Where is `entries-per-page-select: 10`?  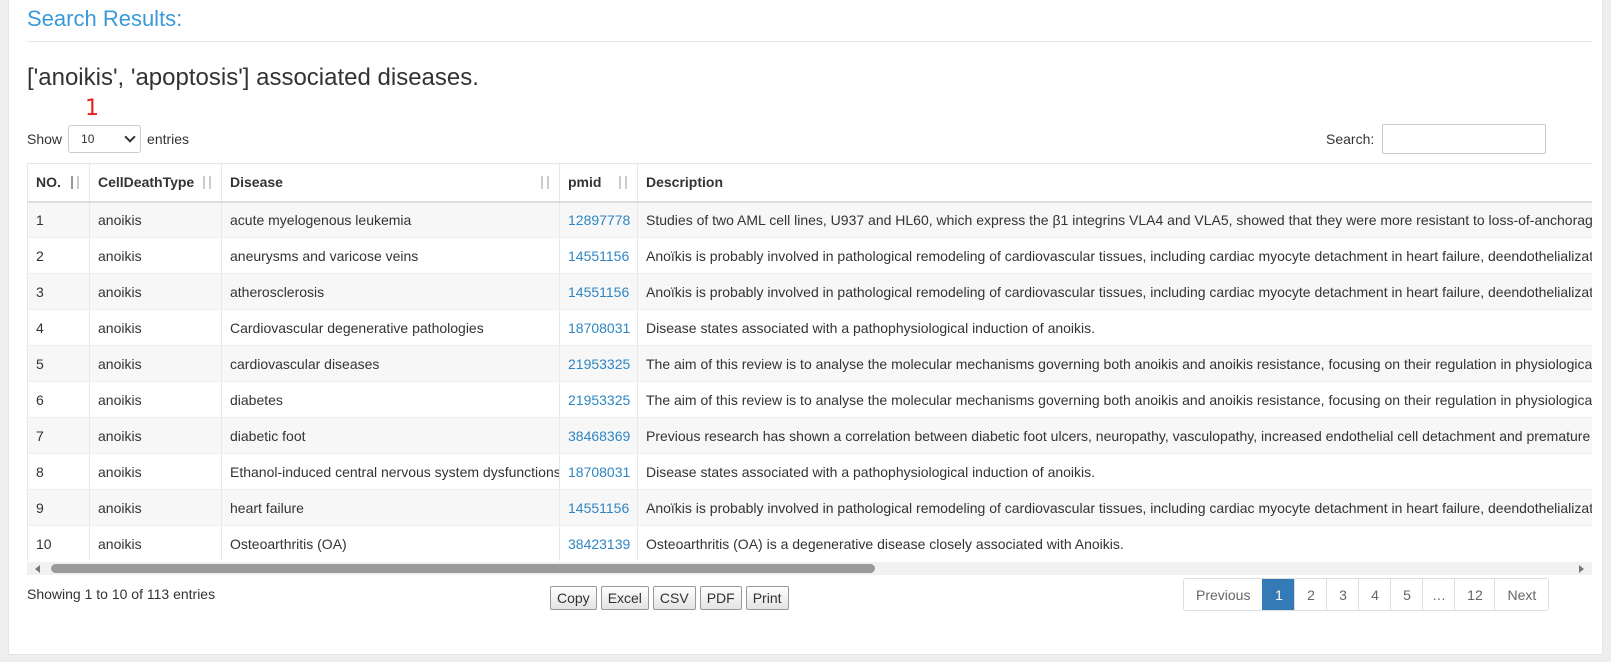
entries-per-page-select: 10 is located at coordinates (105, 139).